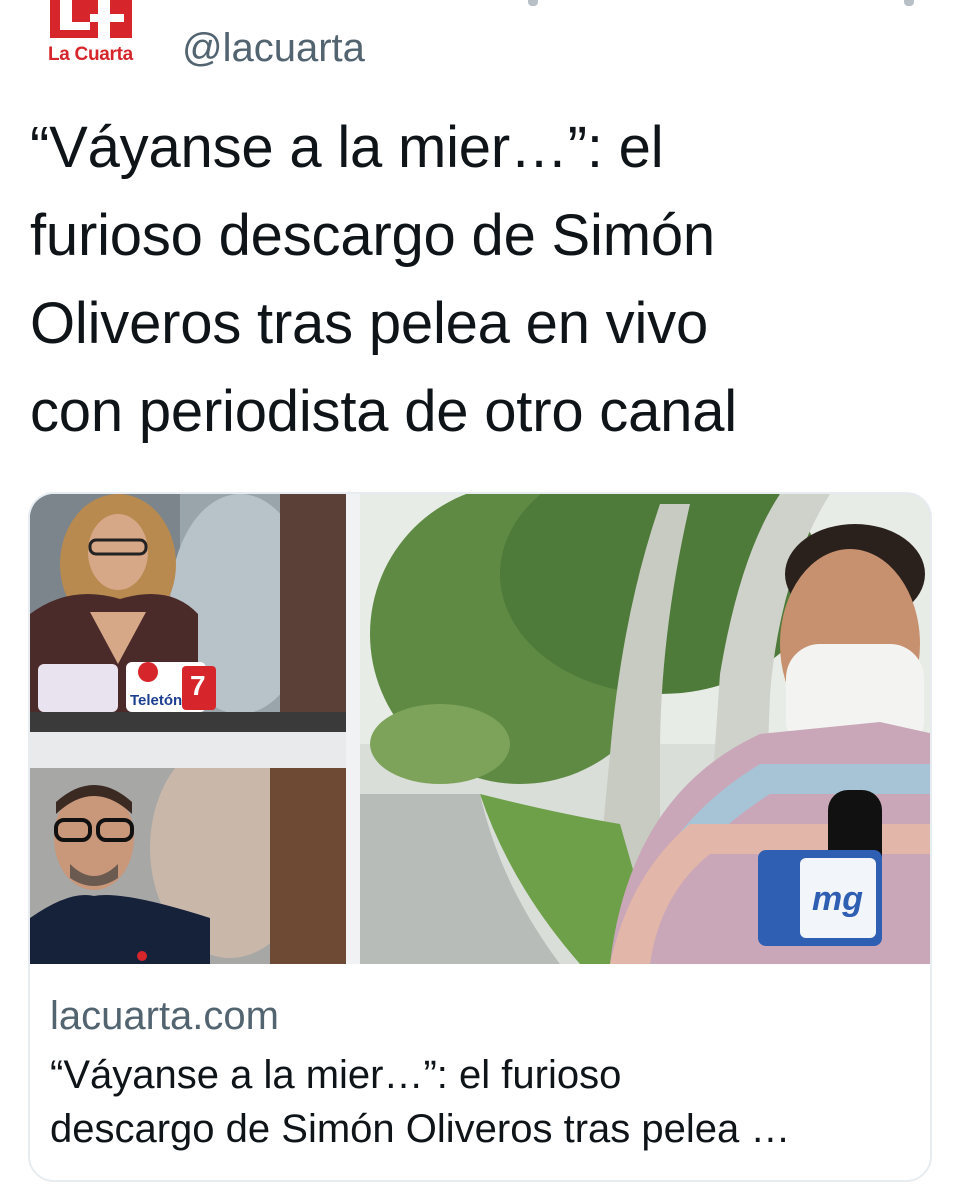  I want to click on presenter-panel: Teletón 7, so click(188, 613).